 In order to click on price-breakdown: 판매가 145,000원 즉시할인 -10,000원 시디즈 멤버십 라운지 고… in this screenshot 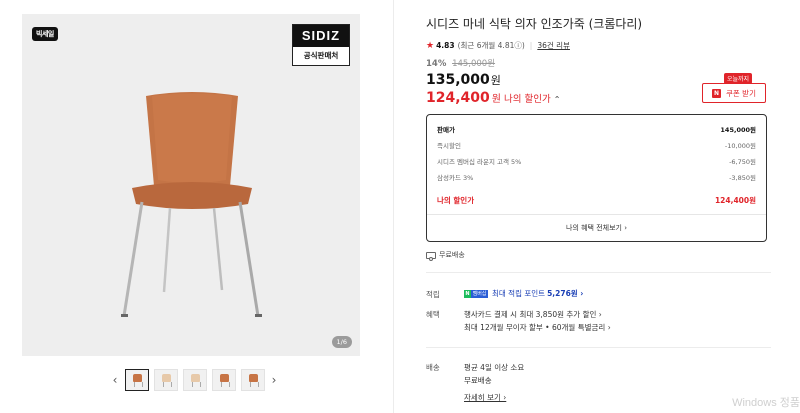, I will do `click(596, 178)`.